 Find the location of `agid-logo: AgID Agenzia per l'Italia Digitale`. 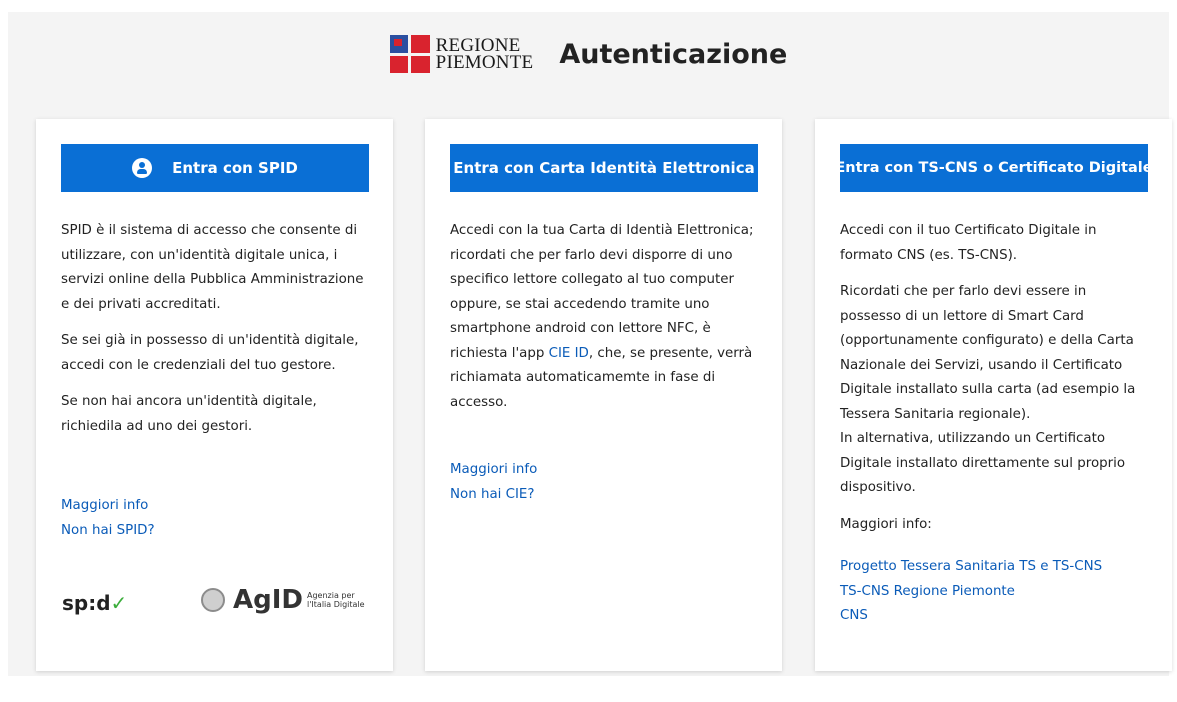

agid-logo: AgID Agenzia per l'Italia Digitale is located at coordinates (283, 600).